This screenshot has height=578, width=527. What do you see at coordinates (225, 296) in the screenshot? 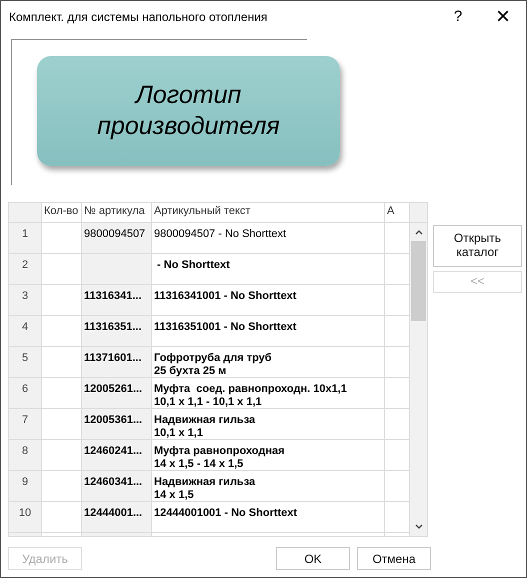
I see `table-cell: 11316341001 - No Shorttext` at bounding box center [225, 296].